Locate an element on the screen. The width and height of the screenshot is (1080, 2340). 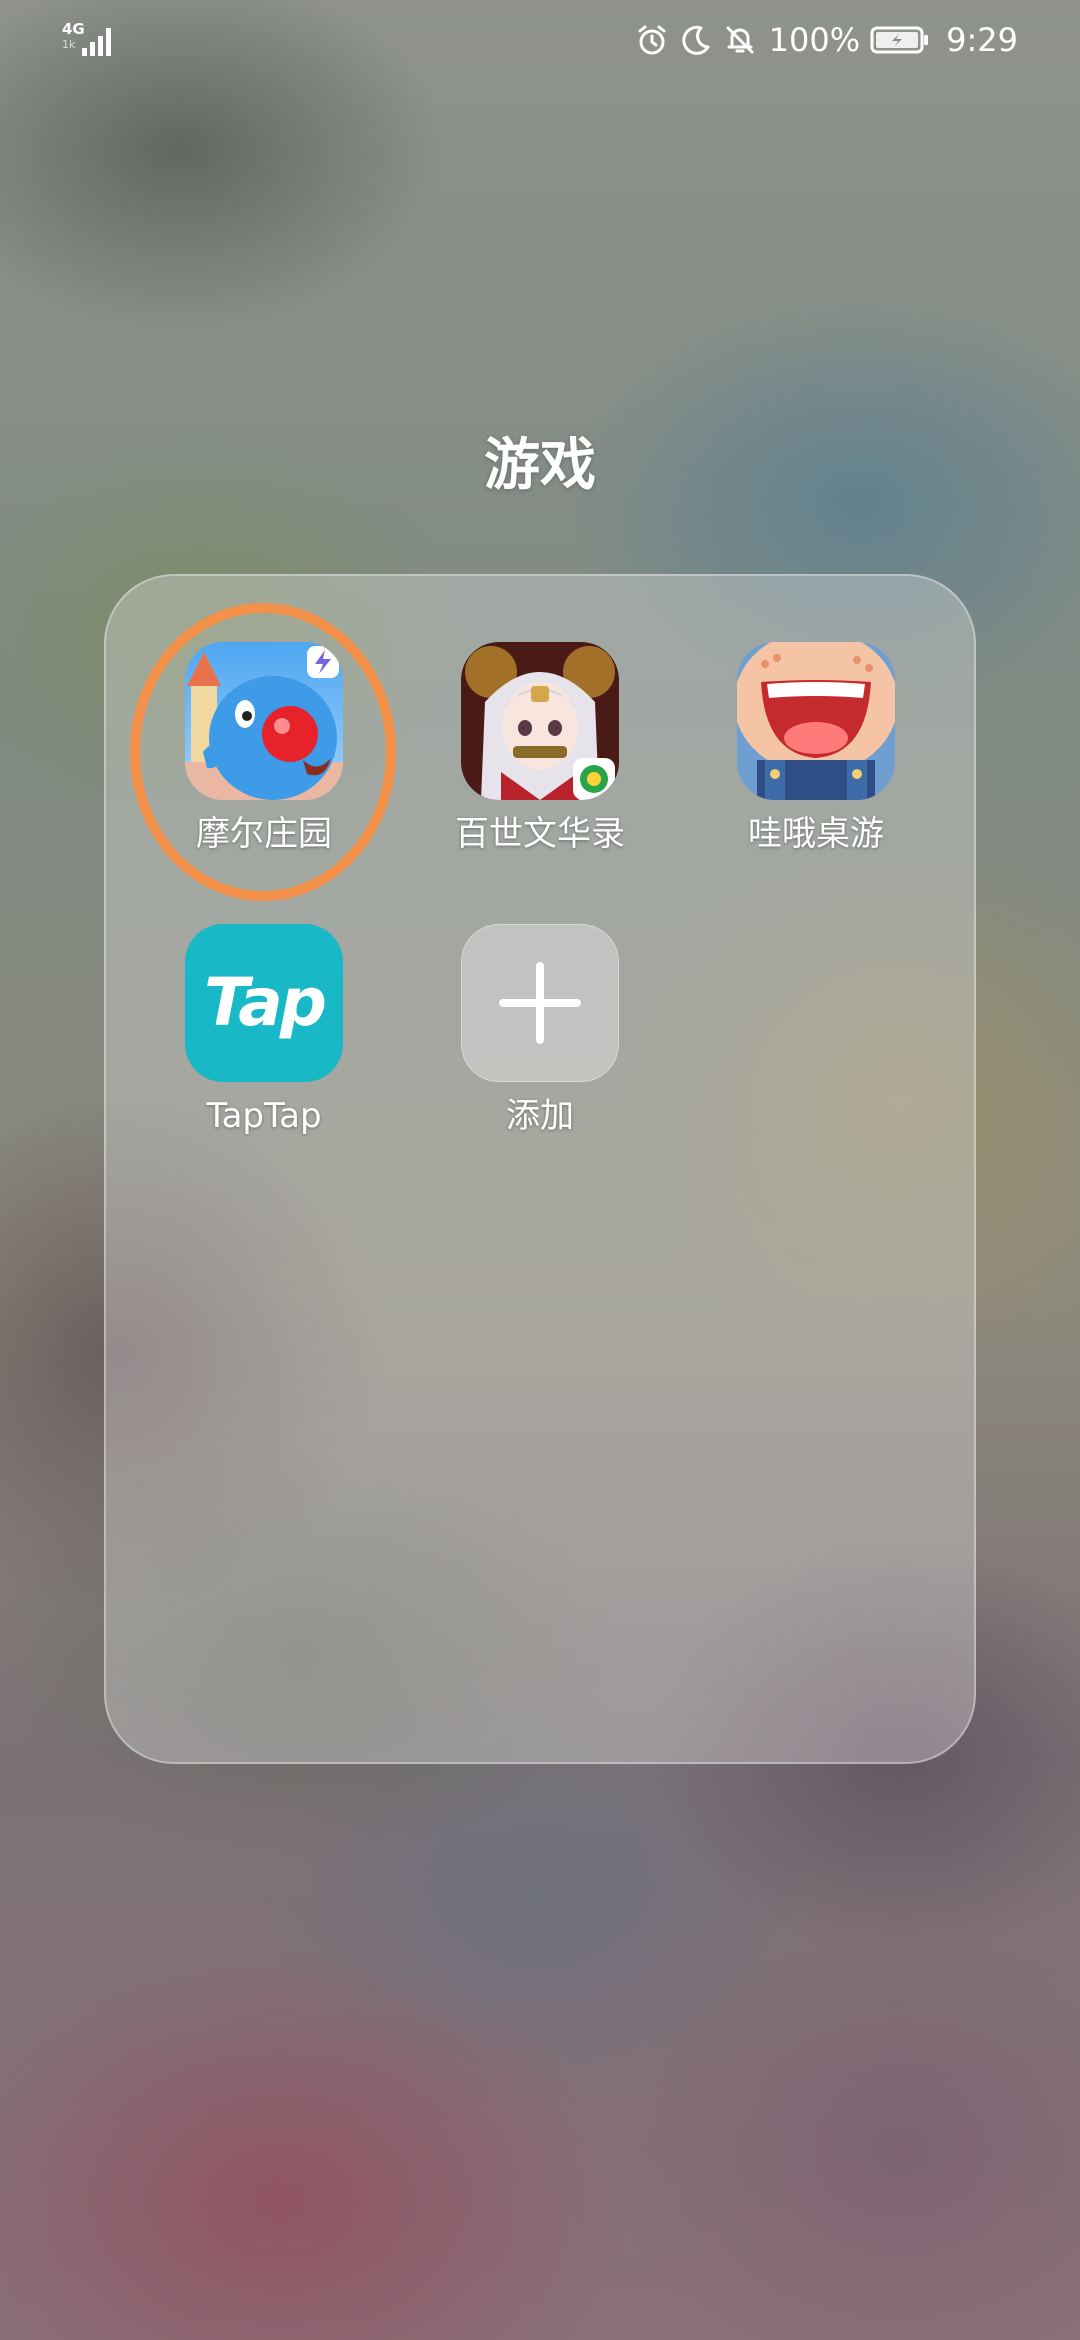
plus-icon is located at coordinates (540, 1003).